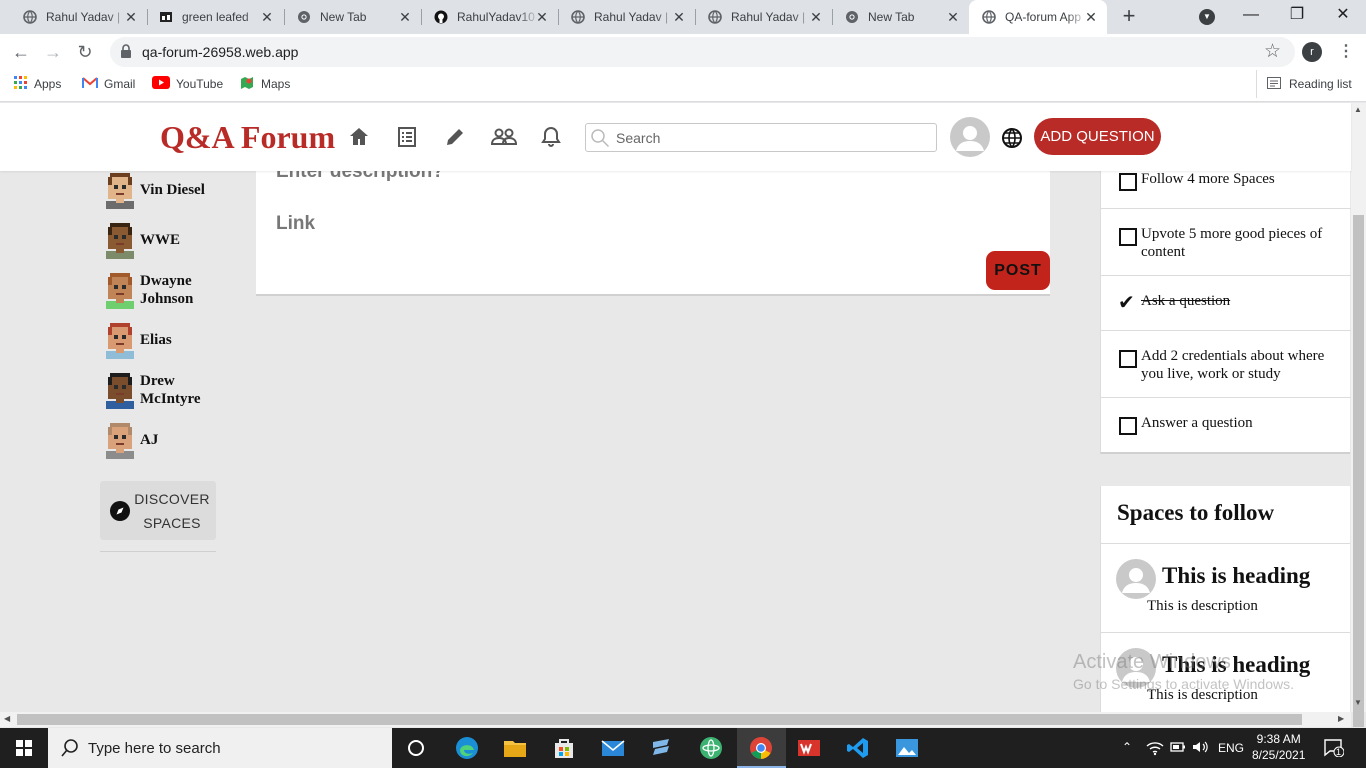 This screenshot has width=1366, height=768. I want to click on link-input: Link, so click(295, 224).